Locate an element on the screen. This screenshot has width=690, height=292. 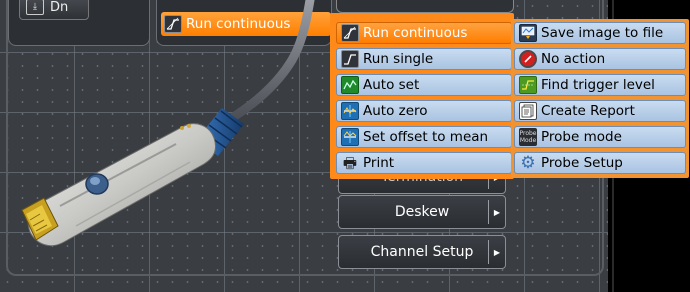
probe-mode-icon-text-top: Probe is located at coordinates (528, 133).